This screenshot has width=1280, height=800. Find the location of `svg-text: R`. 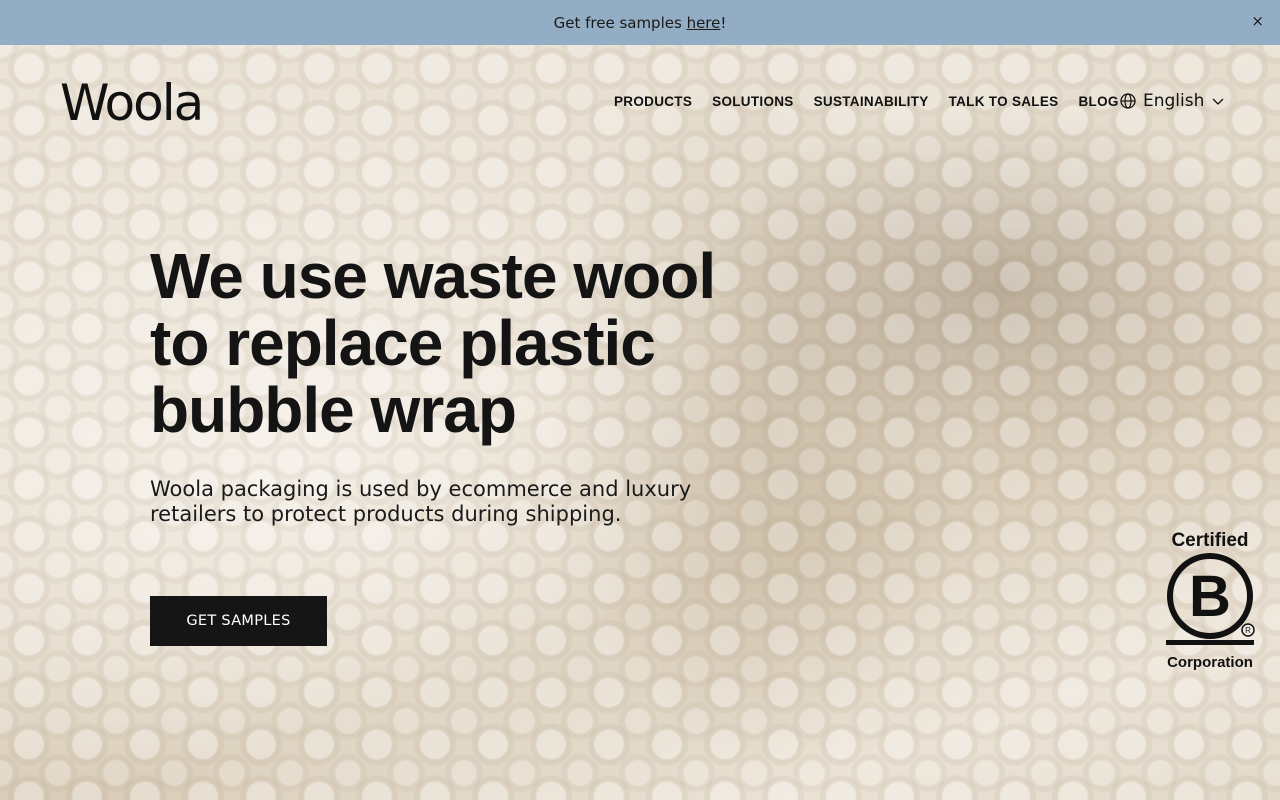

svg-text: R is located at coordinates (1248, 630).